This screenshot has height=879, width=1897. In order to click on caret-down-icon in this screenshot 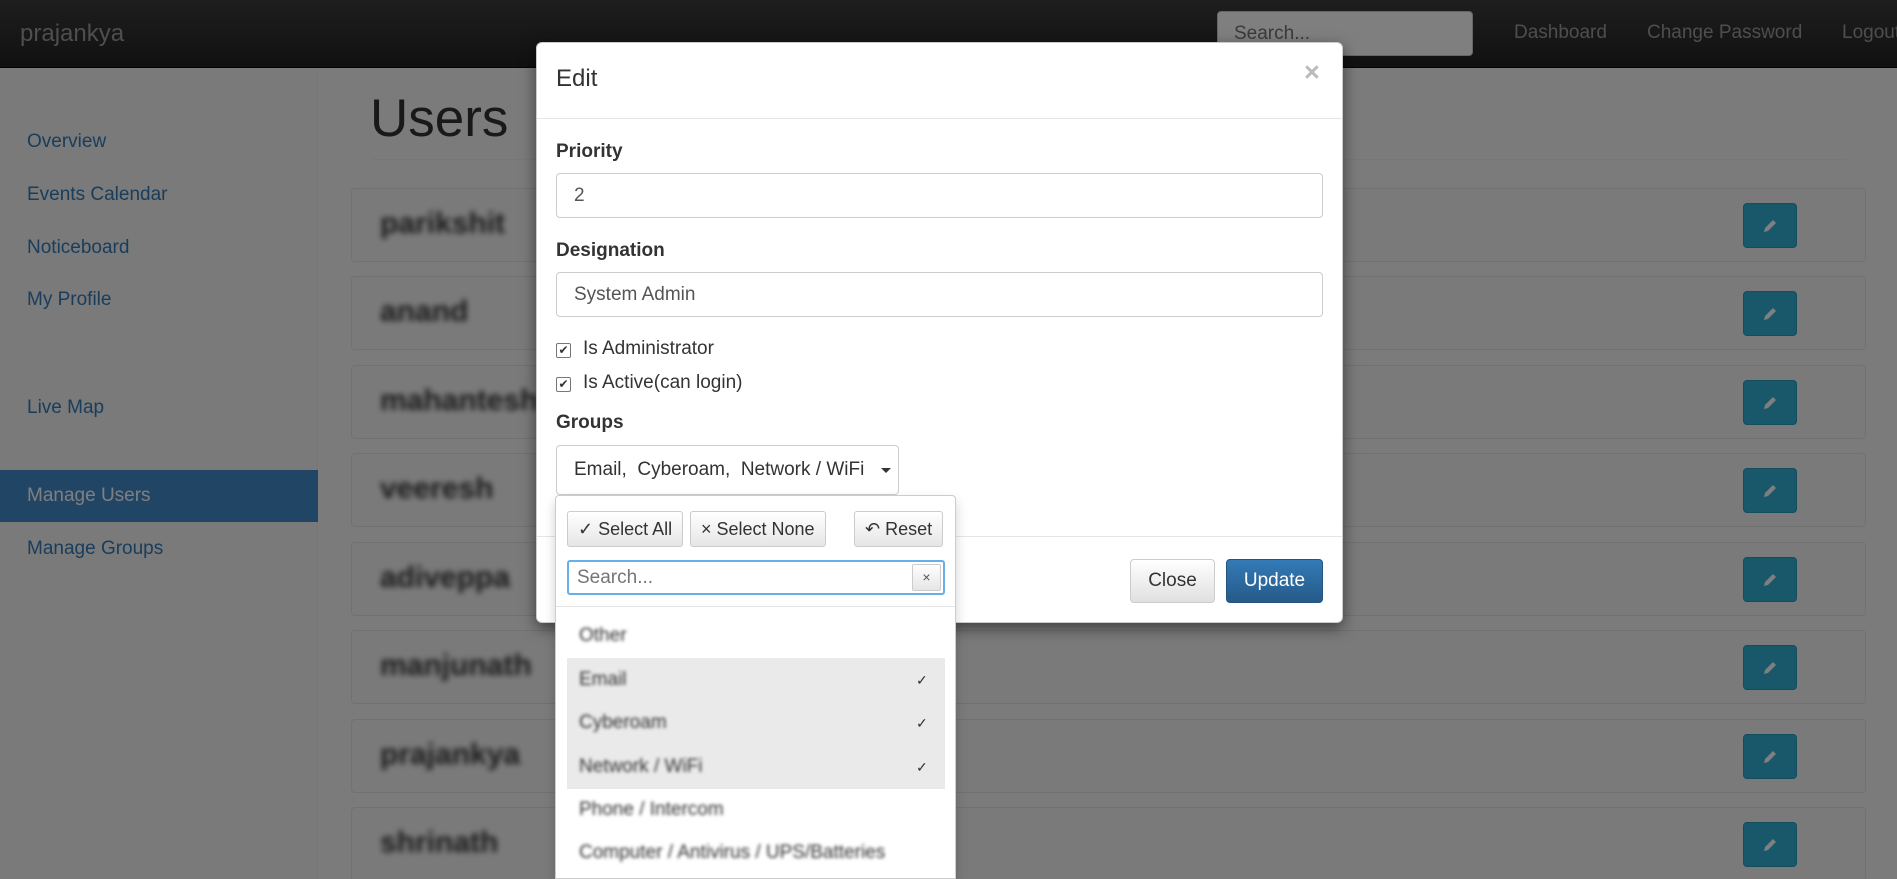, I will do `click(886, 470)`.